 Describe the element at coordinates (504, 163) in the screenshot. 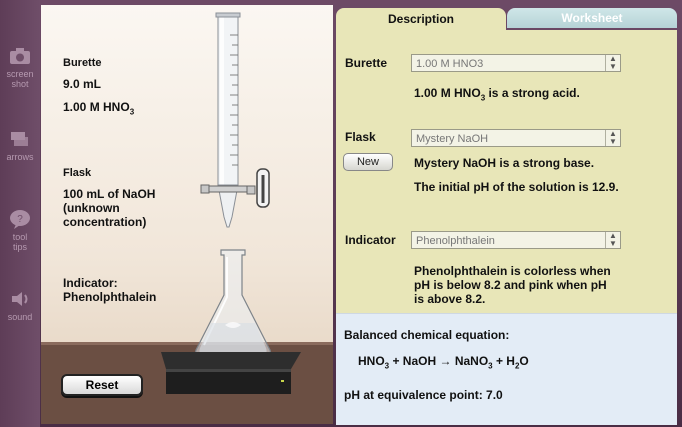

I see `flask-info1: Mystery NaOH is a strong base.` at that location.